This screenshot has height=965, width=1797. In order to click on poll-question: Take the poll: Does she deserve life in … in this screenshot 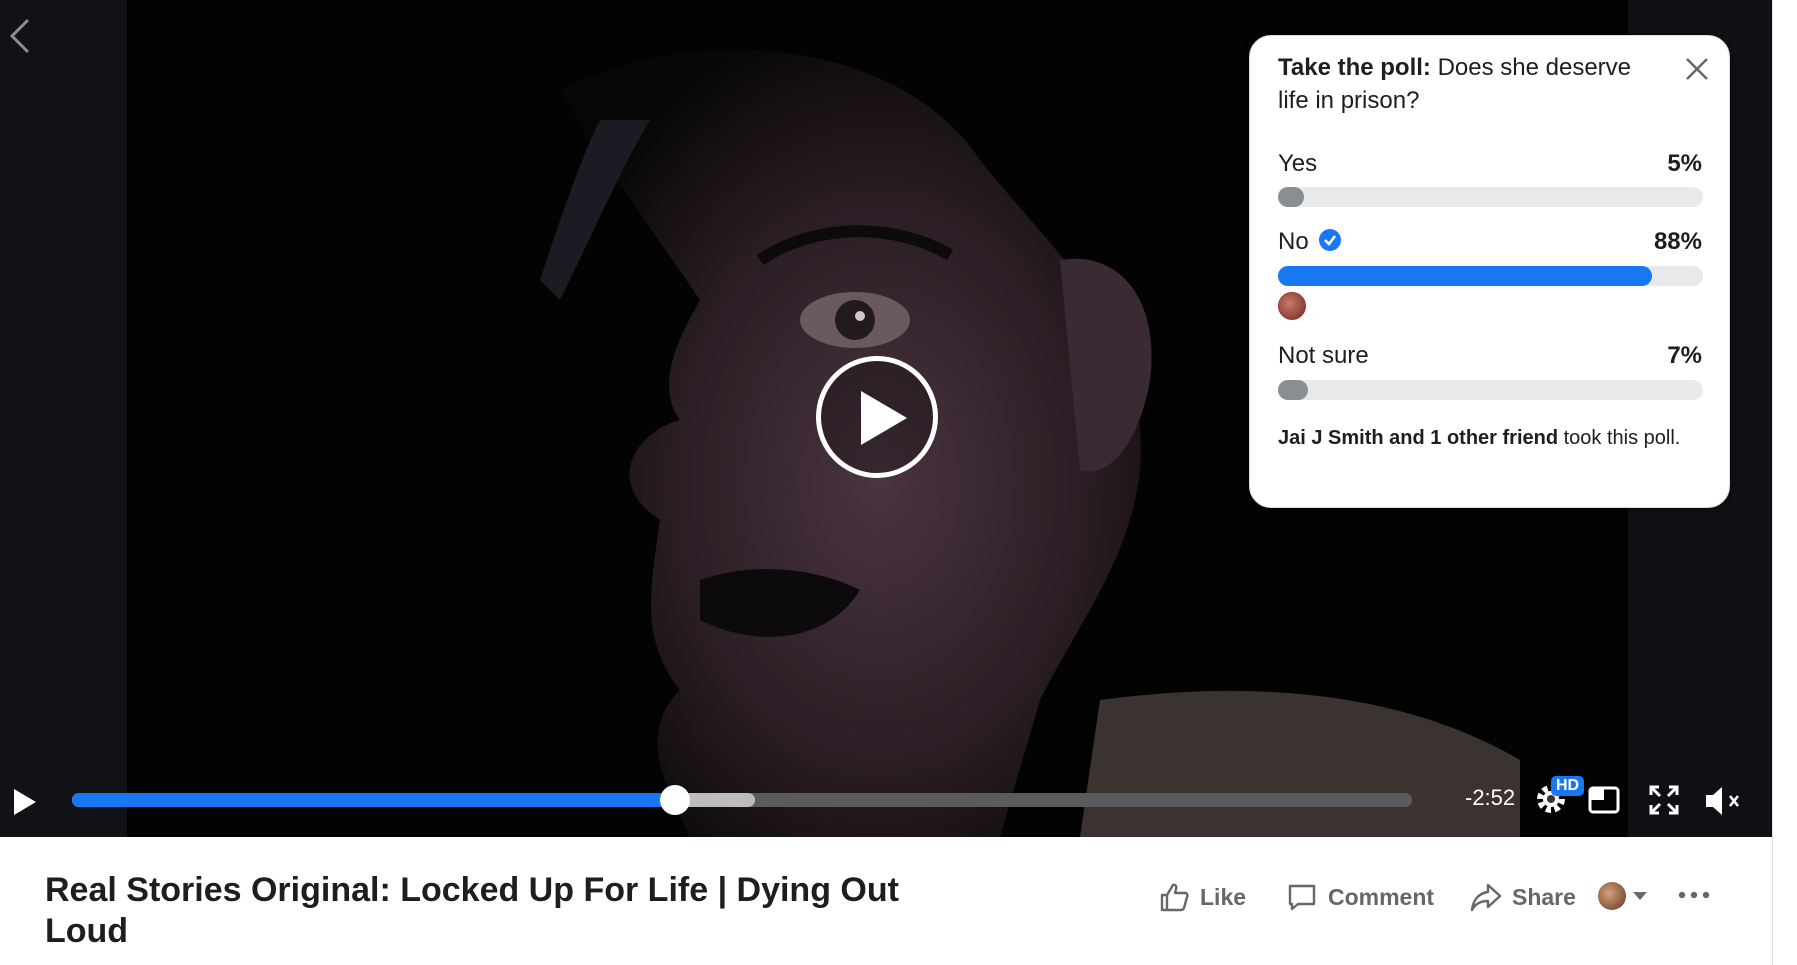, I will do `click(1468, 84)`.